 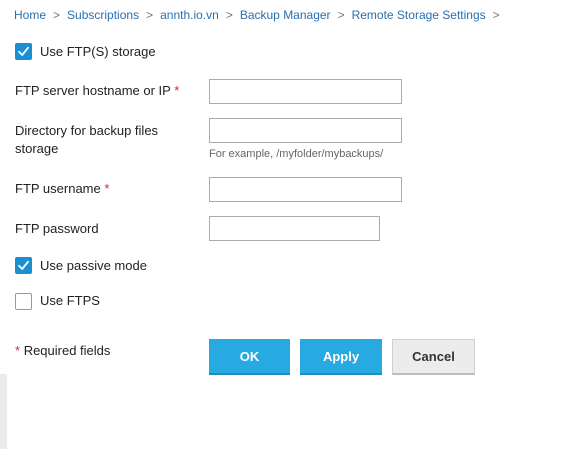 I want to click on use-ftps-label: Use FTPS, so click(x=70, y=300).